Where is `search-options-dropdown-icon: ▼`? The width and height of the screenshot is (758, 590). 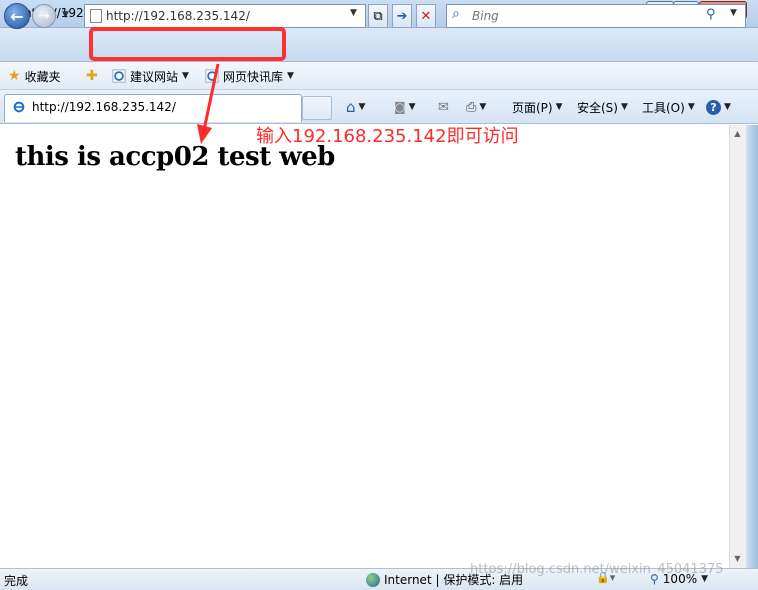
search-options-dropdown-icon: ▼ is located at coordinates (733, 13).